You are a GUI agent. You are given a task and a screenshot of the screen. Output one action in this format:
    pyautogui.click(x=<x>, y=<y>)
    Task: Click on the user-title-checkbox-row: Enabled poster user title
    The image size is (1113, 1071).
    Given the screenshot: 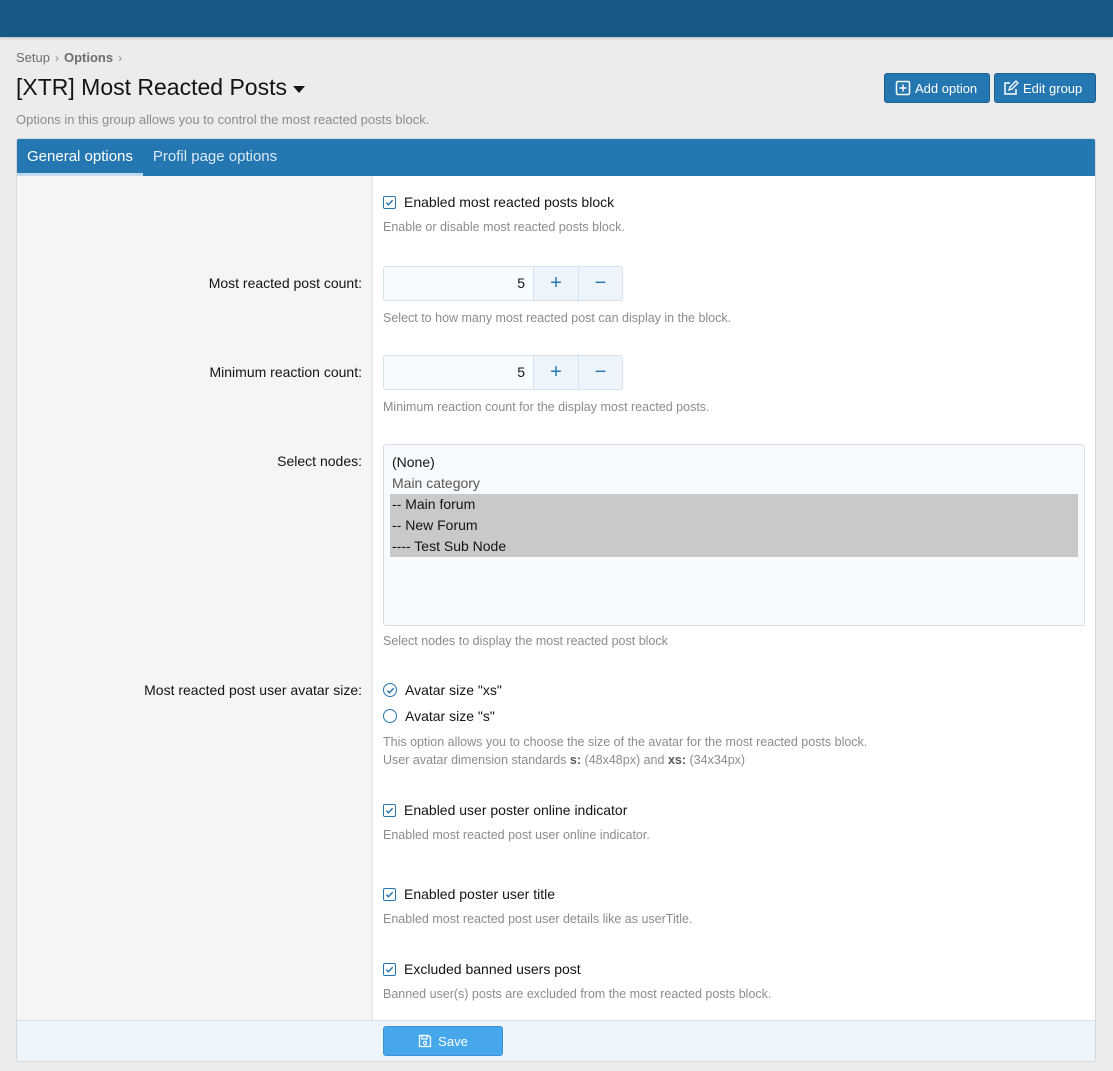 What is the action you would take?
    pyautogui.click(x=537, y=894)
    